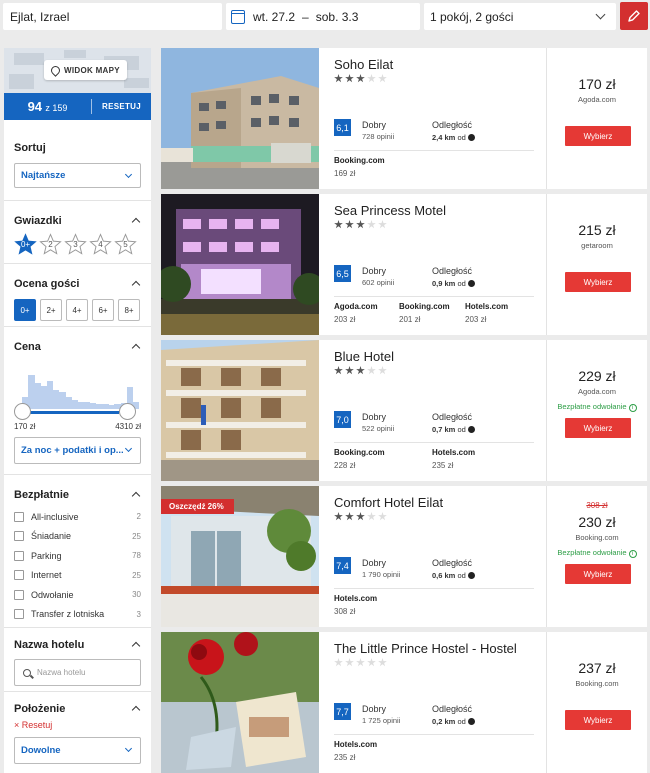 This screenshot has width=650, height=773. Describe the element at coordinates (597, 553) in the screenshot. I see `free-cancellation: Bezpłatne odwołanie i` at that location.